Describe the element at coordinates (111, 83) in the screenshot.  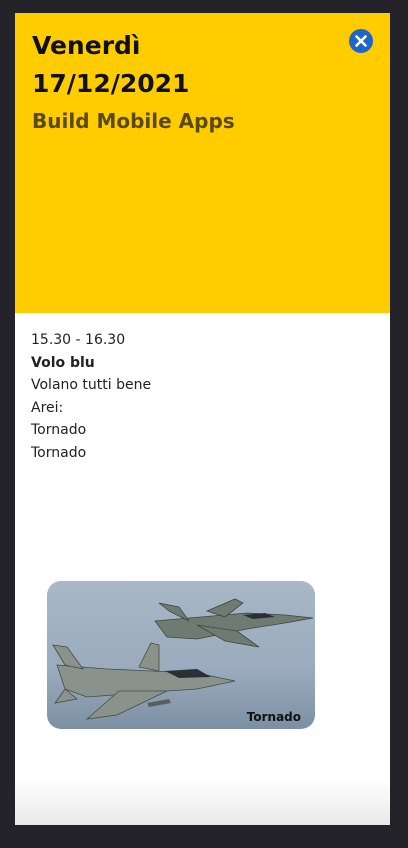
I see `event-date: 17/12/2021` at that location.